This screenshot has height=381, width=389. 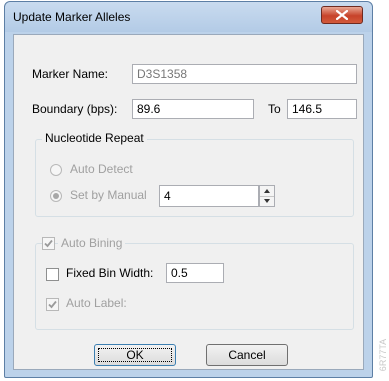 What do you see at coordinates (70, 74) in the screenshot?
I see `marker-name-label: Marker Name:` at bounding box center [70, 74].